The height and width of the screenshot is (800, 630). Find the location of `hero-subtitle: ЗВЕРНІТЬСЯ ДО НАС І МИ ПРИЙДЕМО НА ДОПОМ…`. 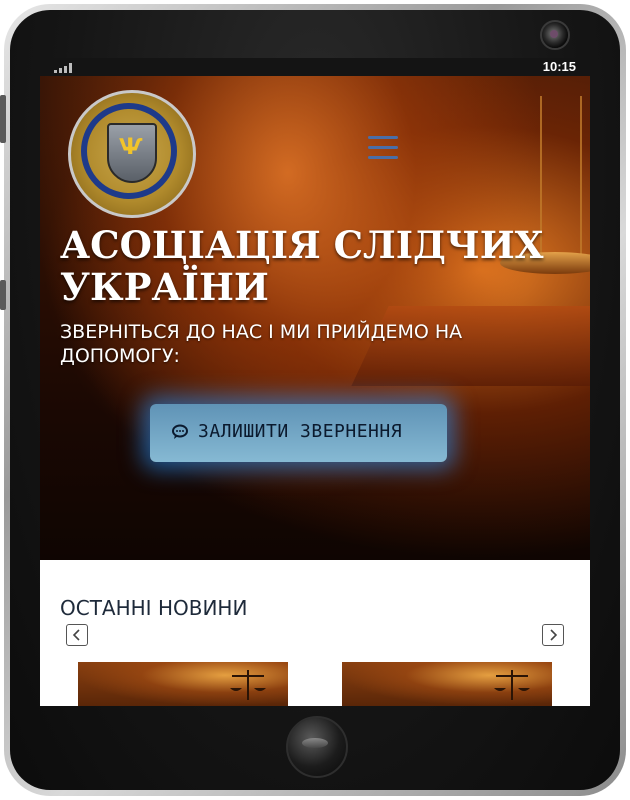

hero-subtitle: ЗВЕРНІТЬСЯ ДО НАС І МИ ПРИЙДЕМО НА ДОПОМ… is located at coordinates (310, 344).